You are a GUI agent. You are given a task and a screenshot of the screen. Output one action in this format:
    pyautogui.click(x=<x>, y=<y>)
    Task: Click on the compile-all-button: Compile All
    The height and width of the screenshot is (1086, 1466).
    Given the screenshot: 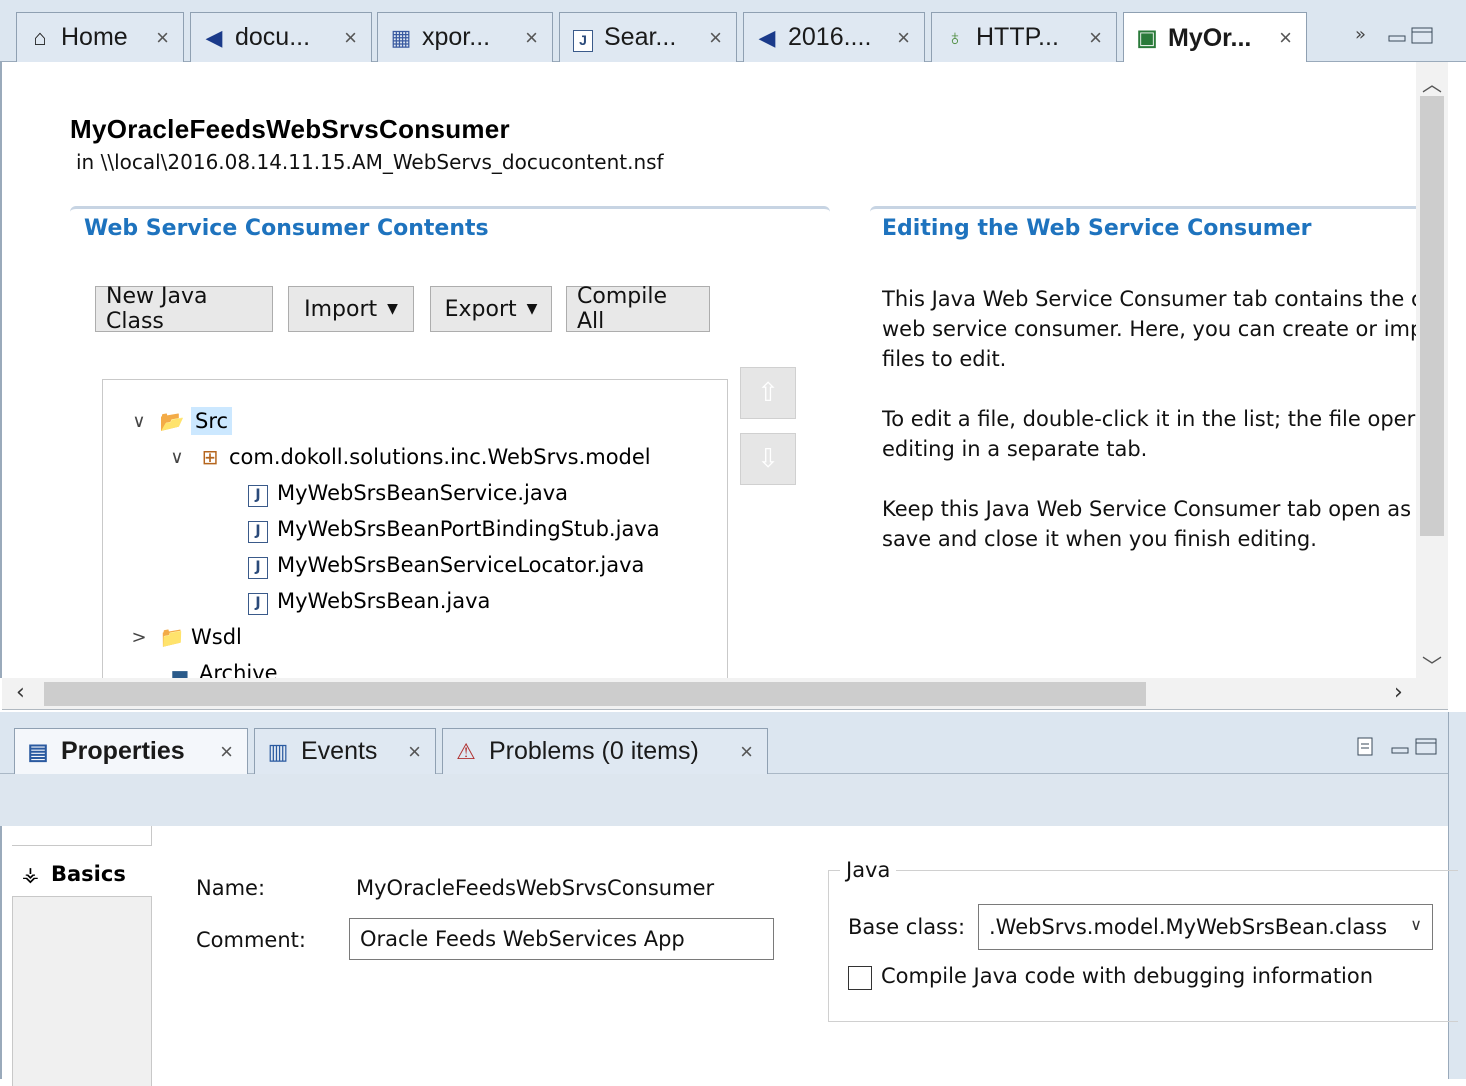 What is the action you would take?
    pyautogui.click(x=638, y=309)
    